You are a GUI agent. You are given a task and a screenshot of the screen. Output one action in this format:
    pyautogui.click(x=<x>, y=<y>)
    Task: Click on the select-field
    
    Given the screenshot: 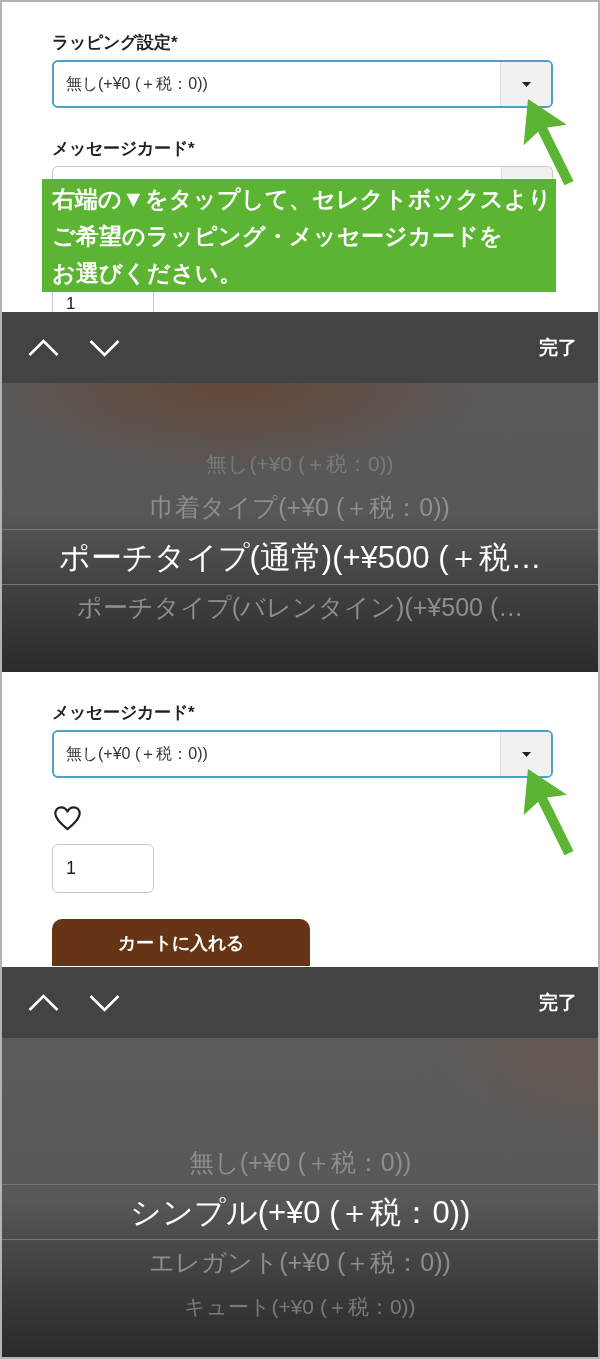 What is the action you would take?
    pyautogui.click(x=302, y=172)
    